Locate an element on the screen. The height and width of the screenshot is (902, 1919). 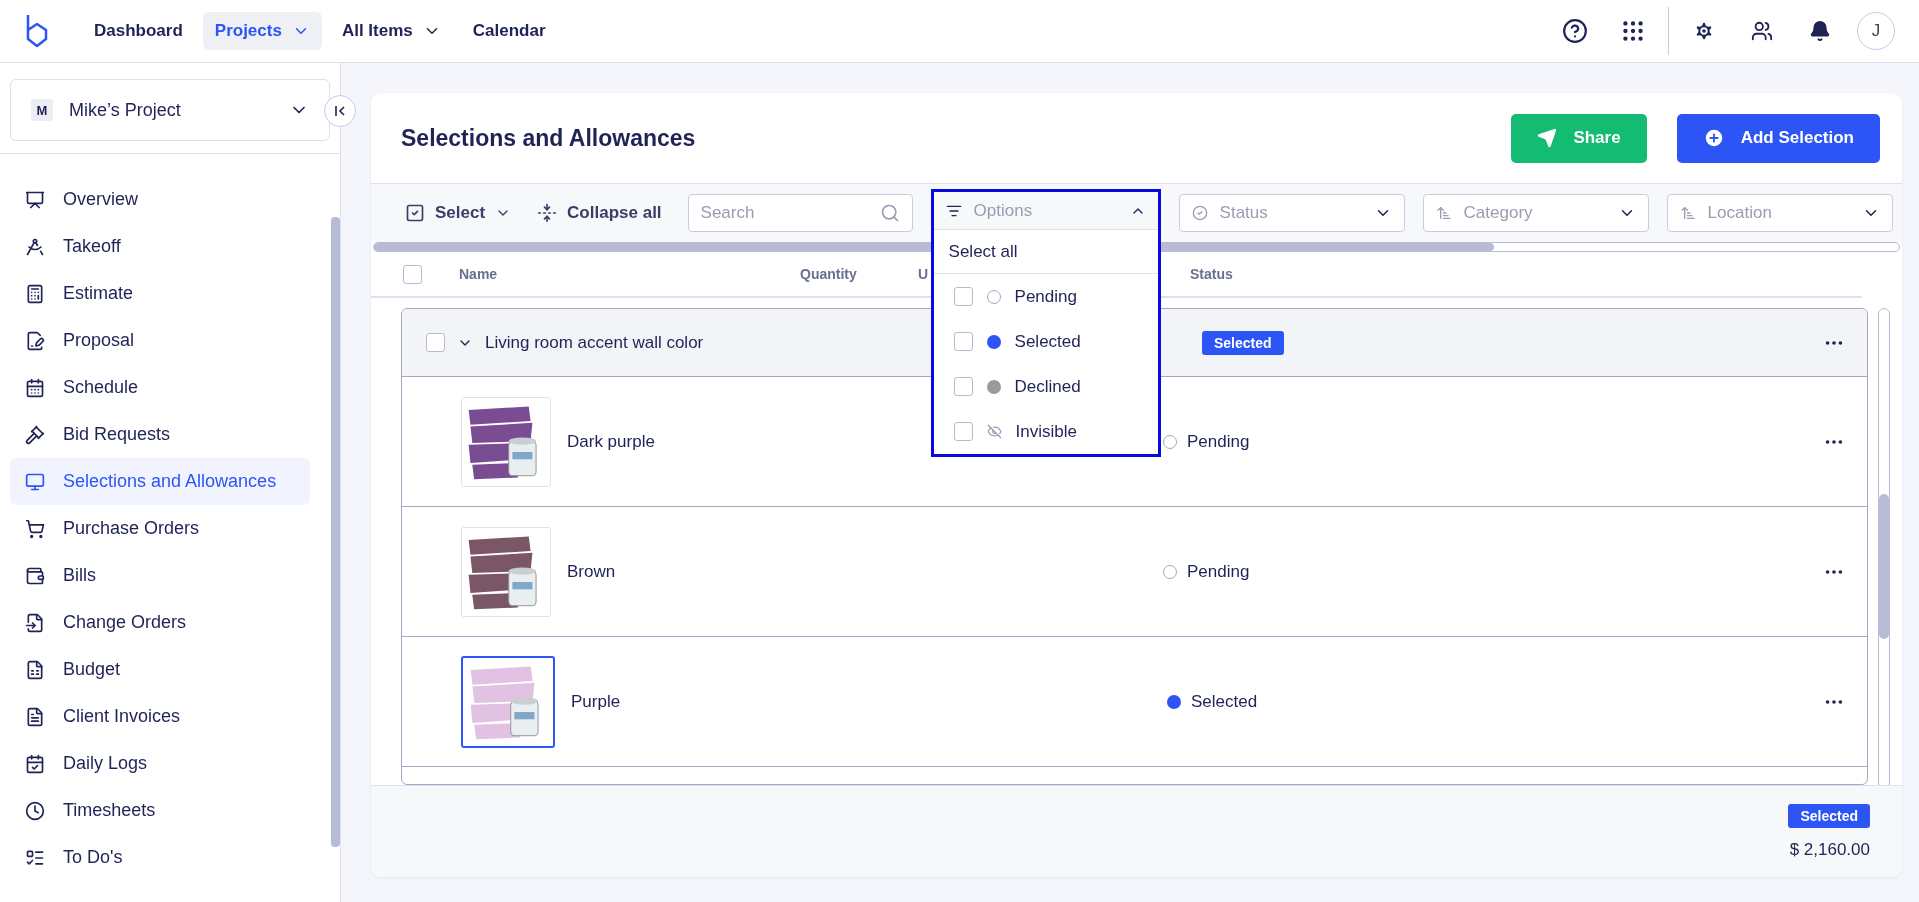
document-icon is located at coordinates (35, 716).